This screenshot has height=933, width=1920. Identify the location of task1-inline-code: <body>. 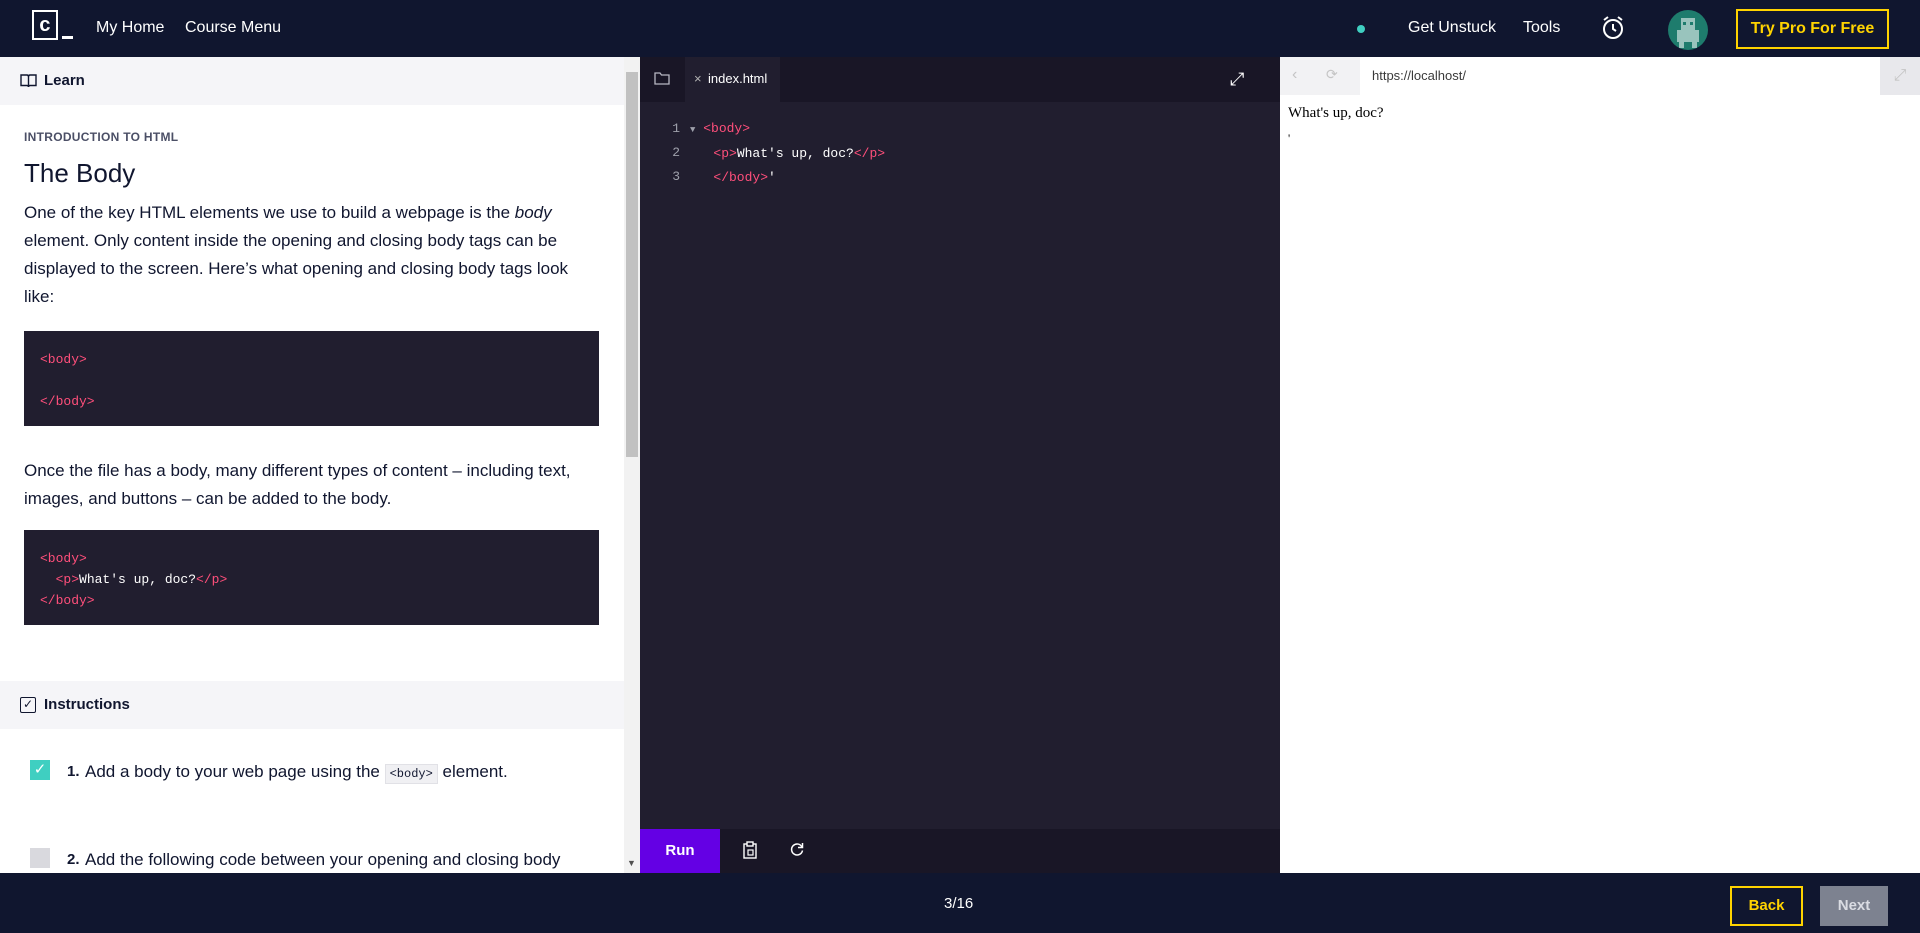
(411, 774).